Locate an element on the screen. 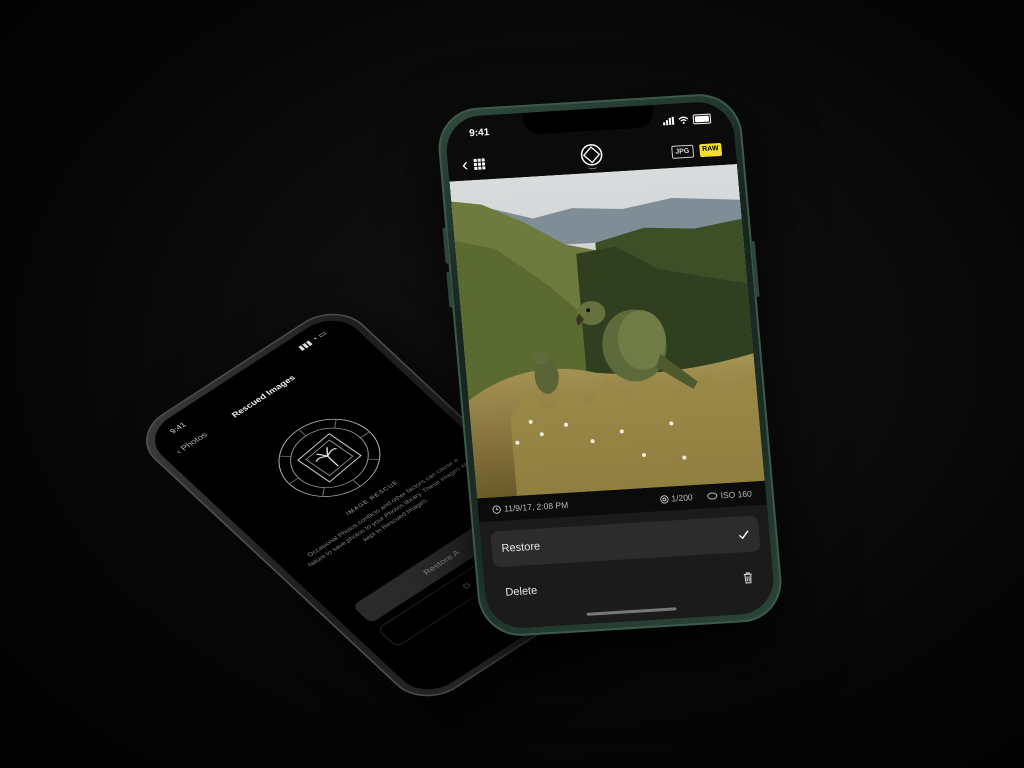  restore-button: Restore is located at coordinates (625, 541).